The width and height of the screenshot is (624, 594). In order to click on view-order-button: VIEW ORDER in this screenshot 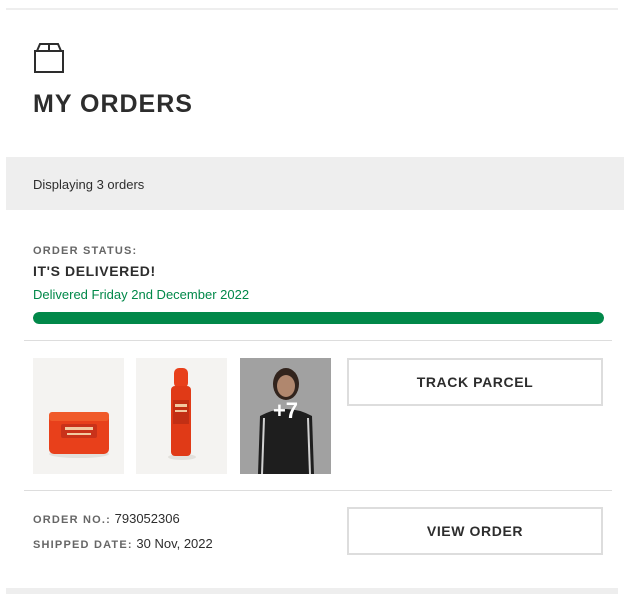, I will do `click(475, 531)`.